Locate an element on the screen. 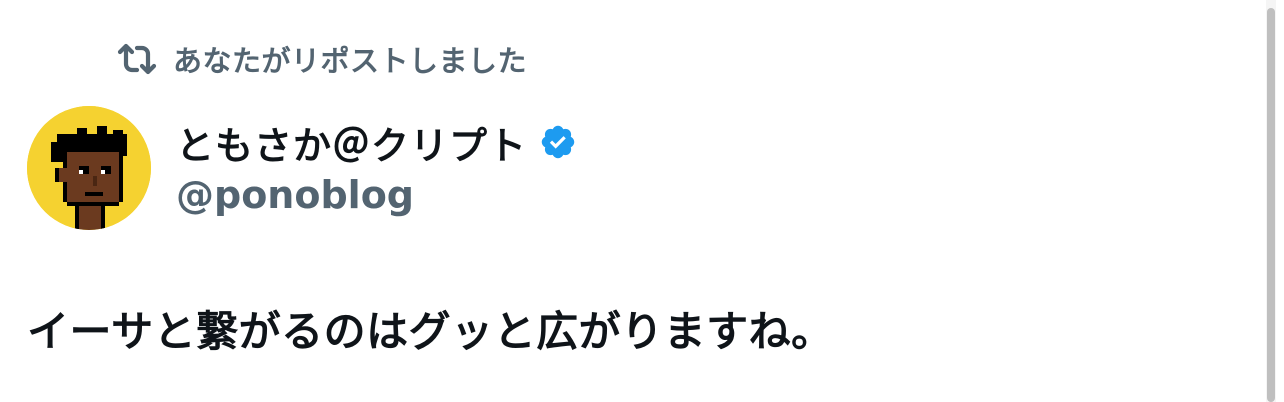 This screenshot has height=402, width=1284. author-info: ともさか＠クリプト @ponoblog is located at coordinates (377, 165).